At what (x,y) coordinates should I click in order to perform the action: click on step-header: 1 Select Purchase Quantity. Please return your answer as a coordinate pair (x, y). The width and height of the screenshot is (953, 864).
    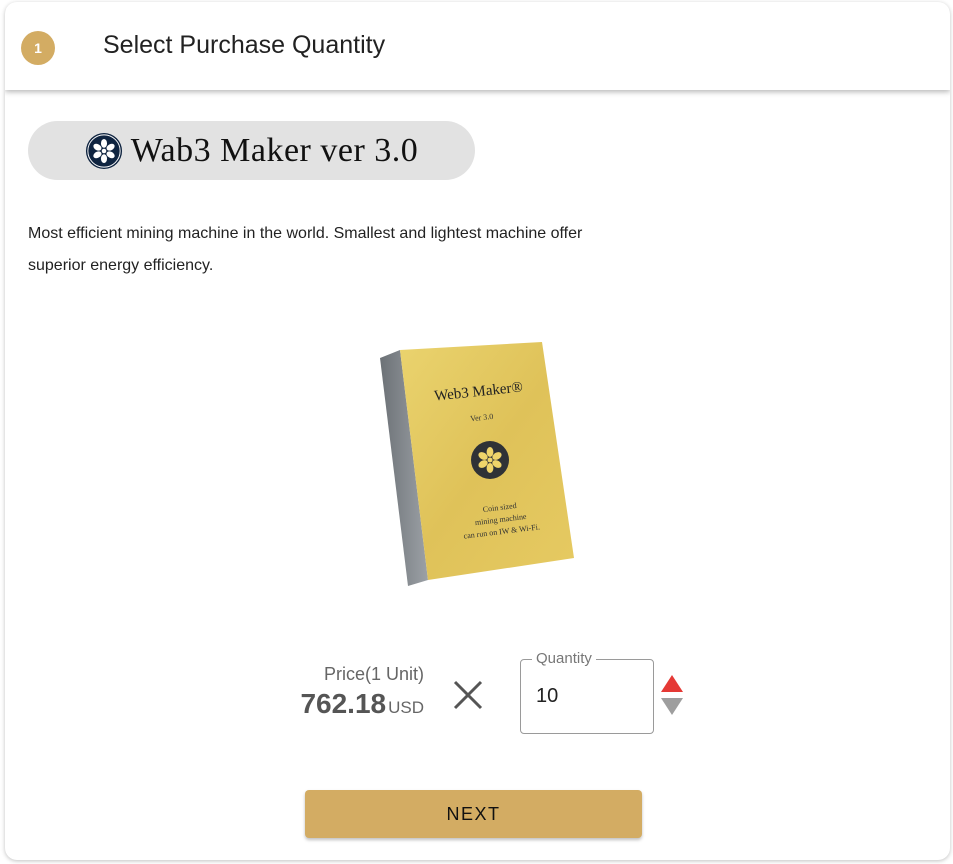
    Looking at the image, I should click on (477, 46).